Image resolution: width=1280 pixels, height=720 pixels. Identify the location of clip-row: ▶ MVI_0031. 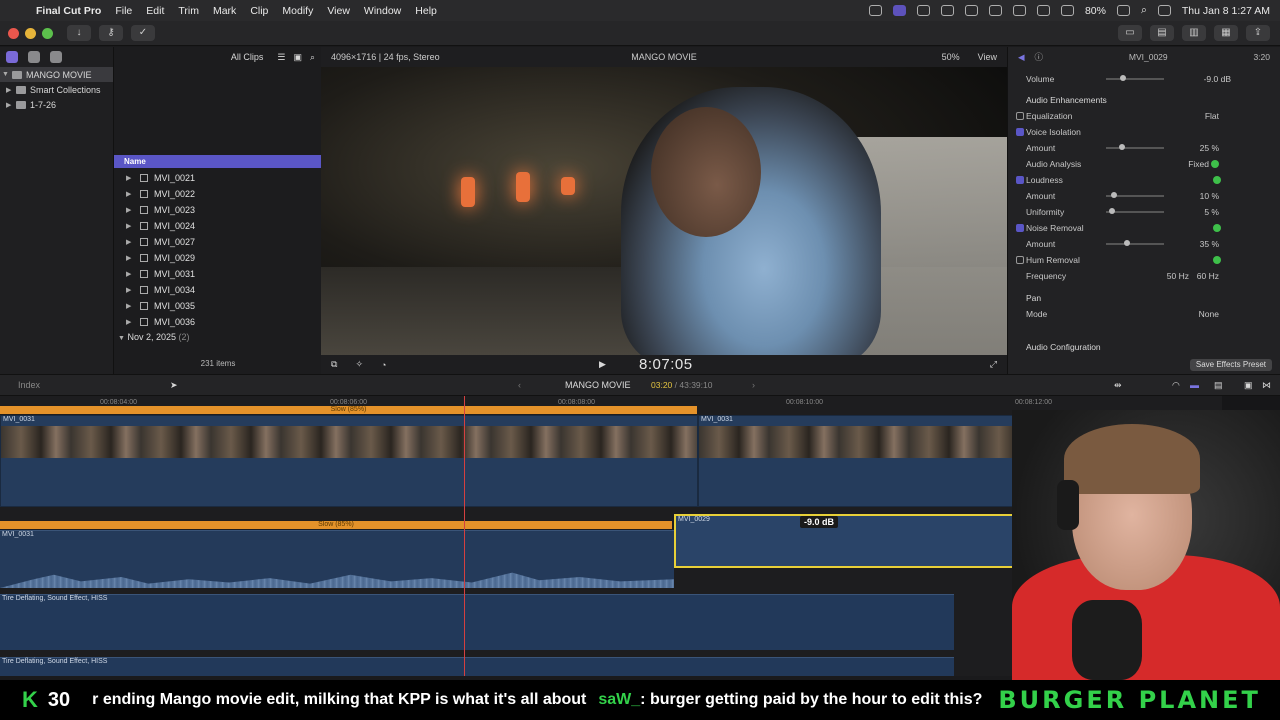
(218, 274).